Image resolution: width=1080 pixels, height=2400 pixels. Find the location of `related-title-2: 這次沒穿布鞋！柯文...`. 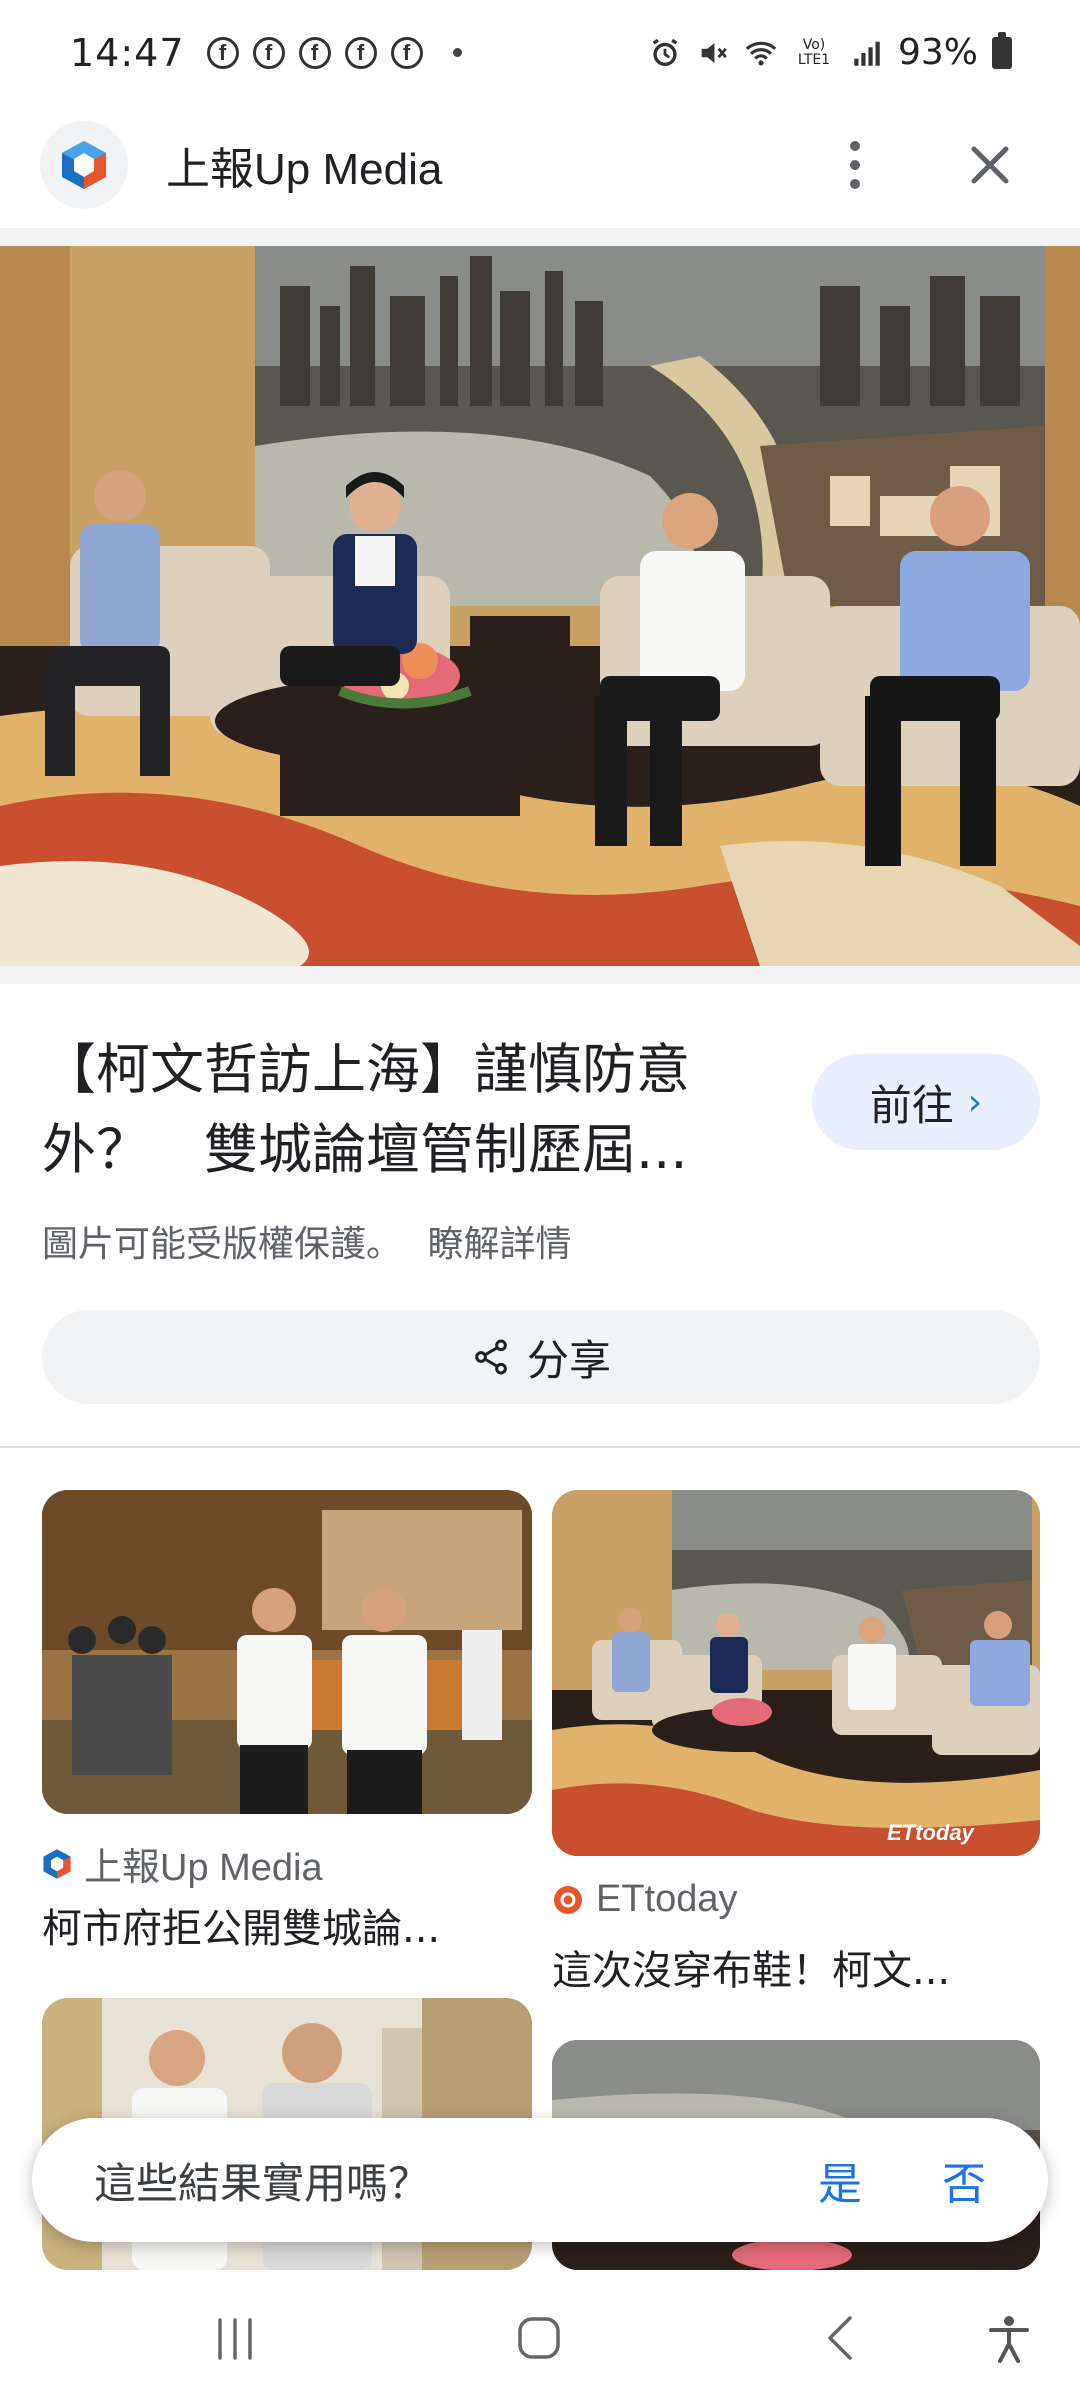

related-title-2: 這次沒穿布鞋！柯文... is located at coordinates (797, 1967).